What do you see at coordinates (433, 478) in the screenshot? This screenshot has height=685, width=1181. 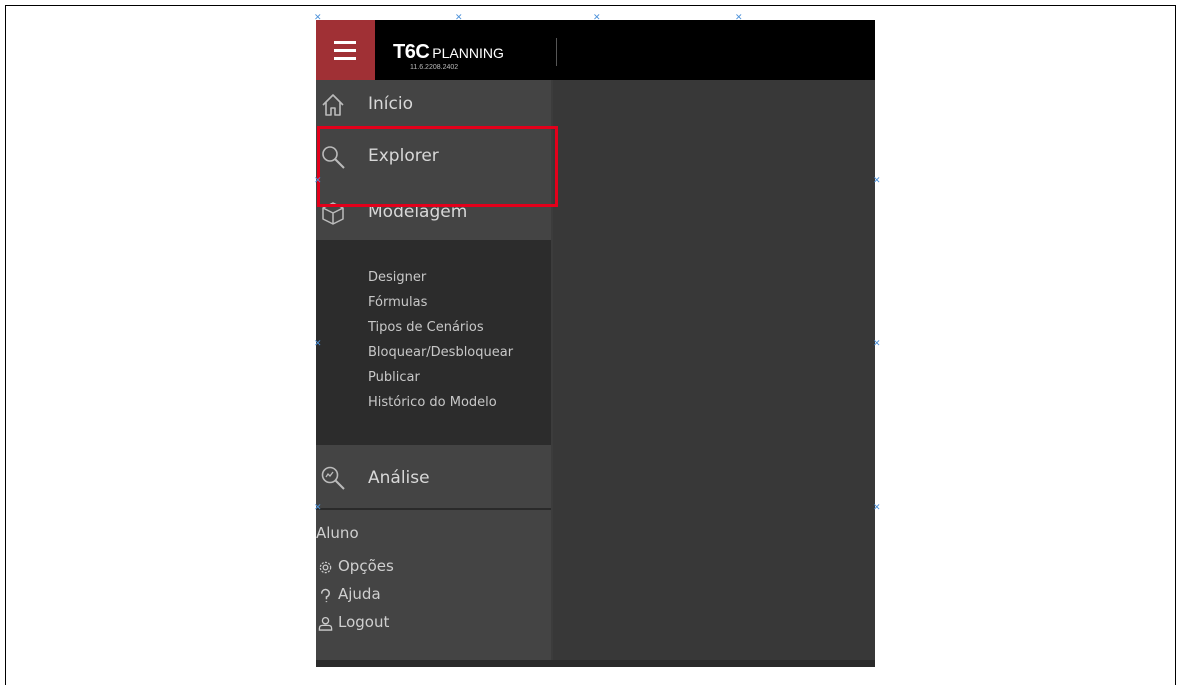 I see `nav-item-analise: Análise` at bounding box center [433, 478].